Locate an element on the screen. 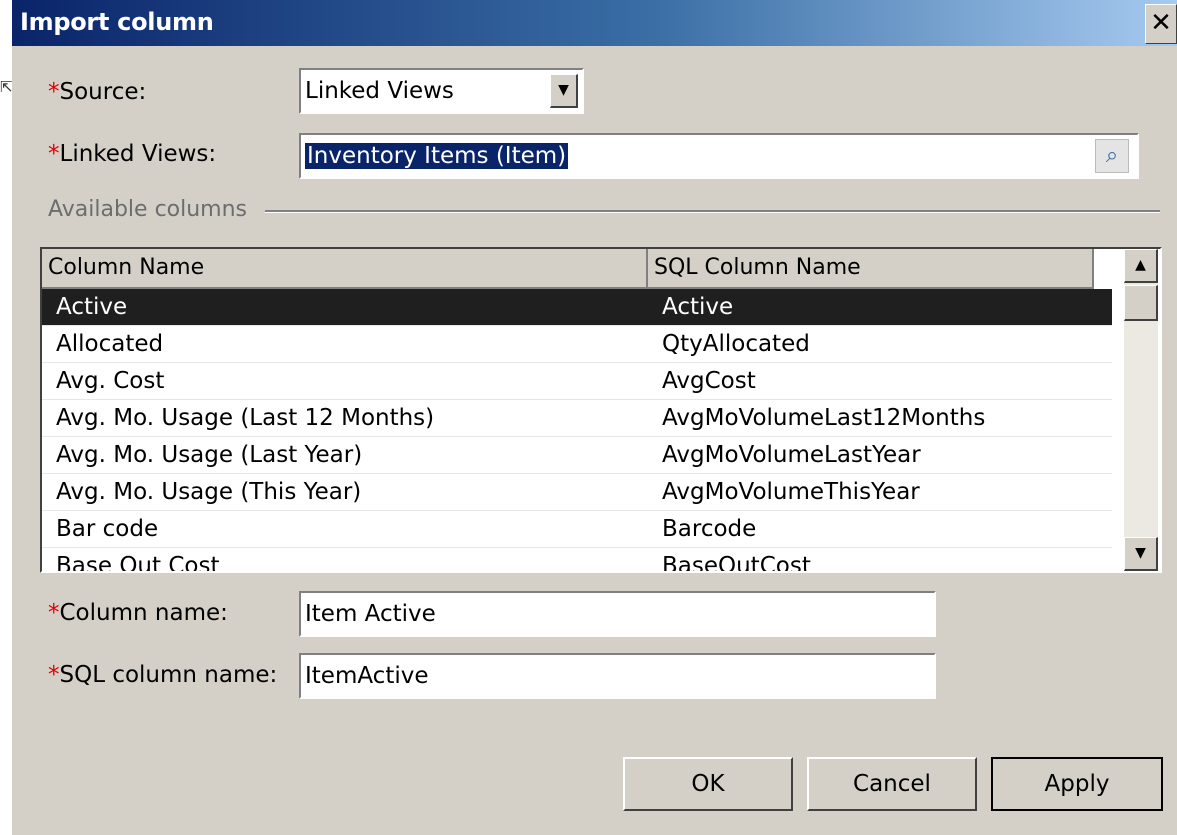  sql-column-name-value: ItemActive is located at coordinates (367, 676).